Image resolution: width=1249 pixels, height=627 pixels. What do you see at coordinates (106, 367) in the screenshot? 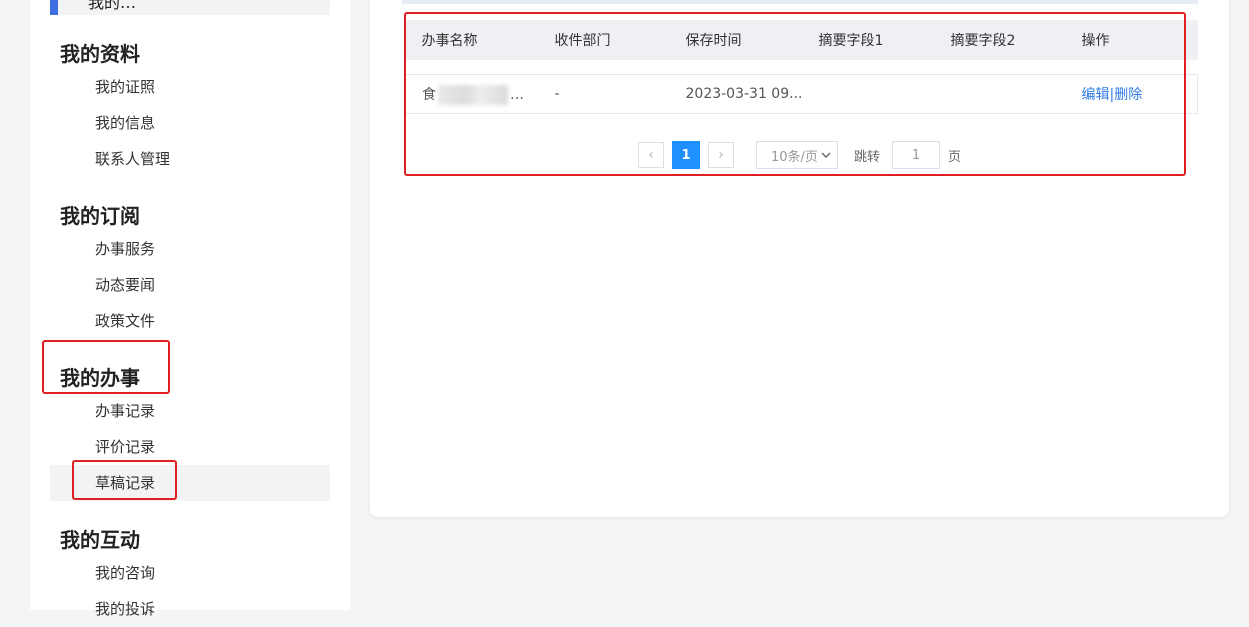
I see `highlight-box-affairs` at bounding box center [106, 367].